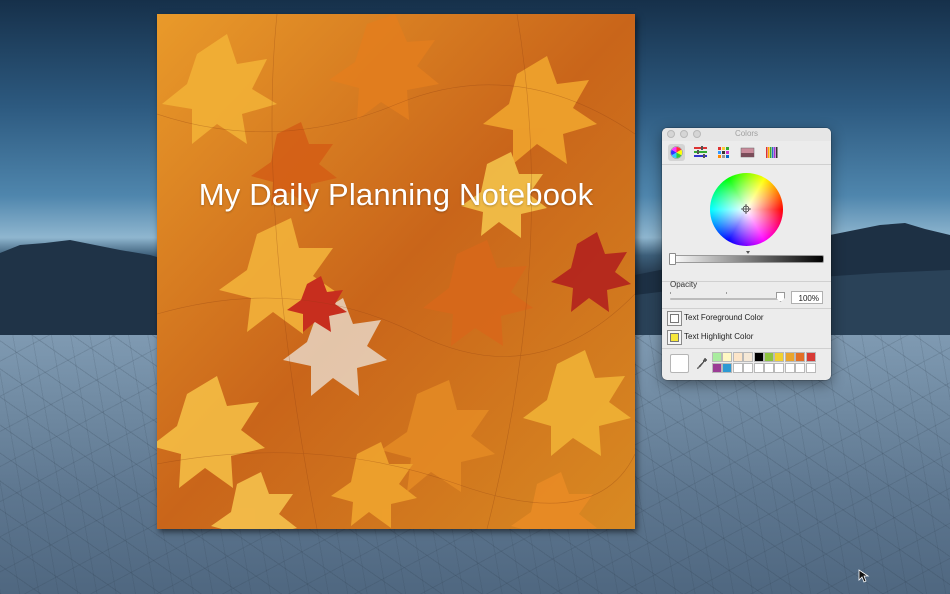 Image resolution: width=950 pixels, height=594 pixels. I want to click on color-sliders-tab, so click(700, 152).